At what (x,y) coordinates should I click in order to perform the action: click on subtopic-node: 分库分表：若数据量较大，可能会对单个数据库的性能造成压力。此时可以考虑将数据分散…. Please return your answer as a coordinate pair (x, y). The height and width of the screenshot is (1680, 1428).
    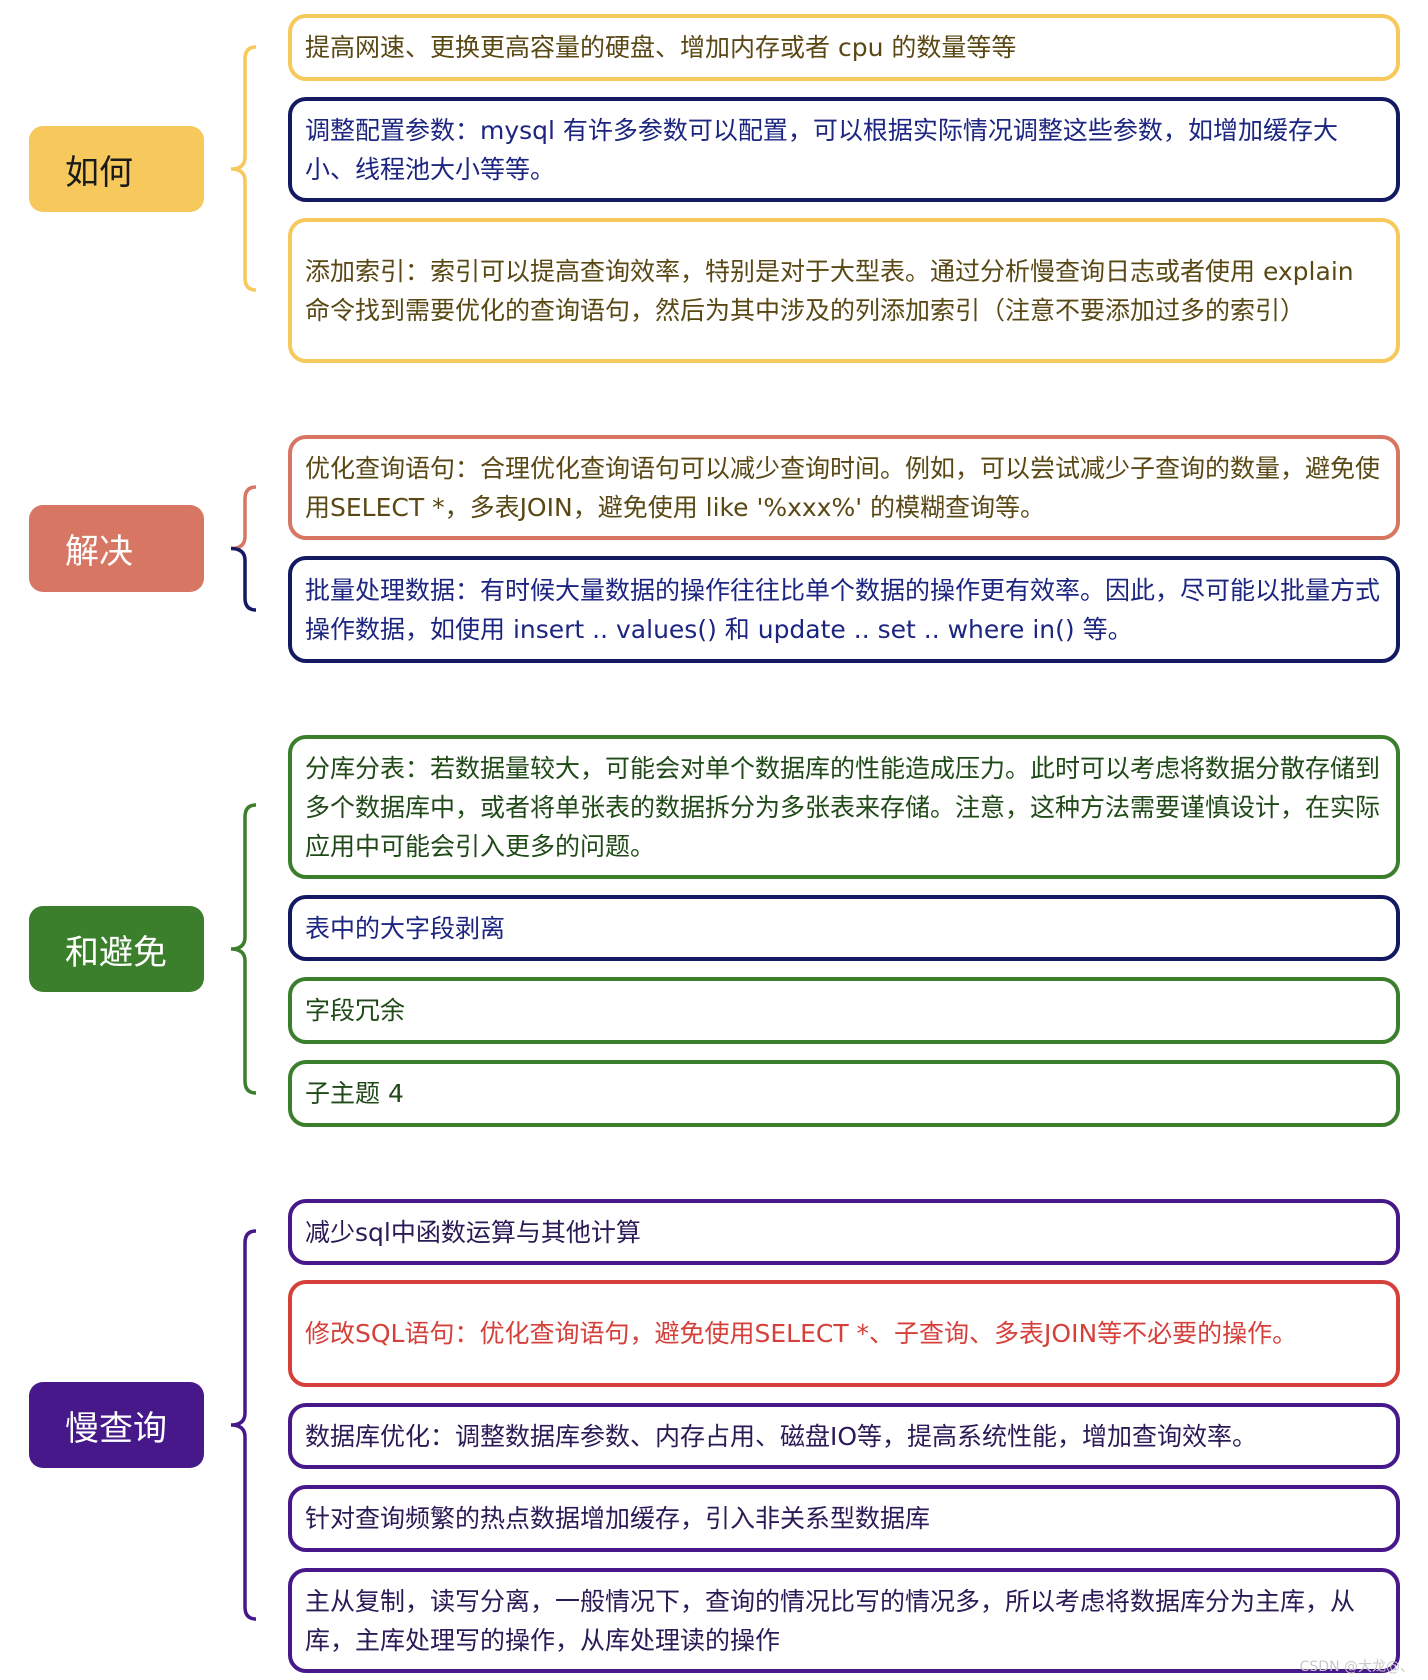
    Looking at the image, I should click on (844, 807).